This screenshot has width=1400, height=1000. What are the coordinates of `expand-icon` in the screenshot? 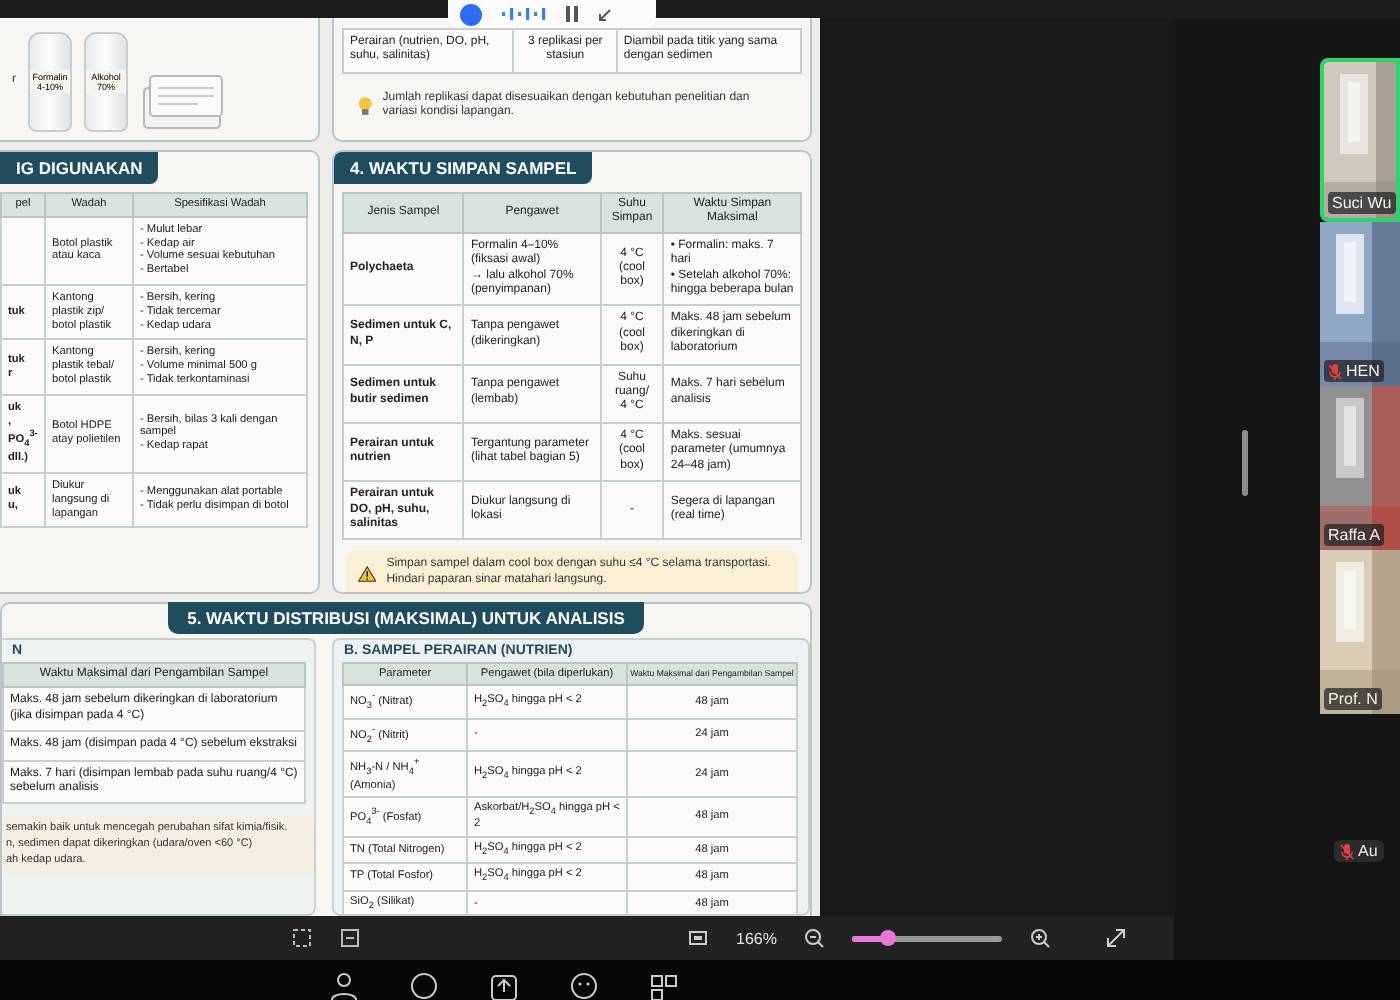 It's located at (1116, 938).